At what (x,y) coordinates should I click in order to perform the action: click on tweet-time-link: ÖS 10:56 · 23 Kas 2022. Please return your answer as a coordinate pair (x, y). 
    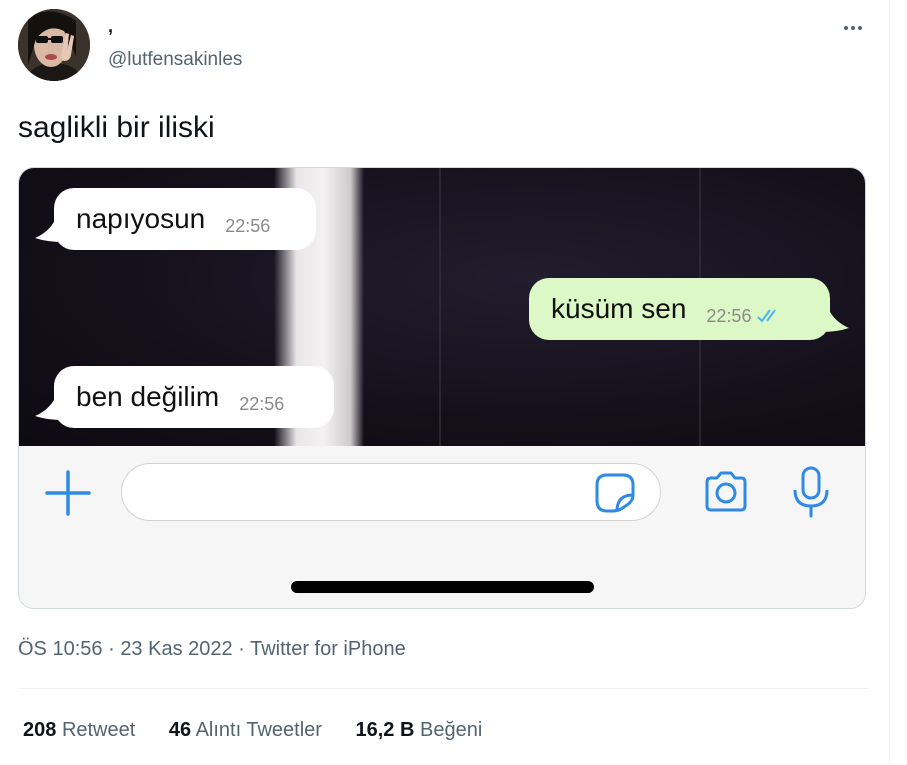
    Looking at the image, I should click on (125, 649).